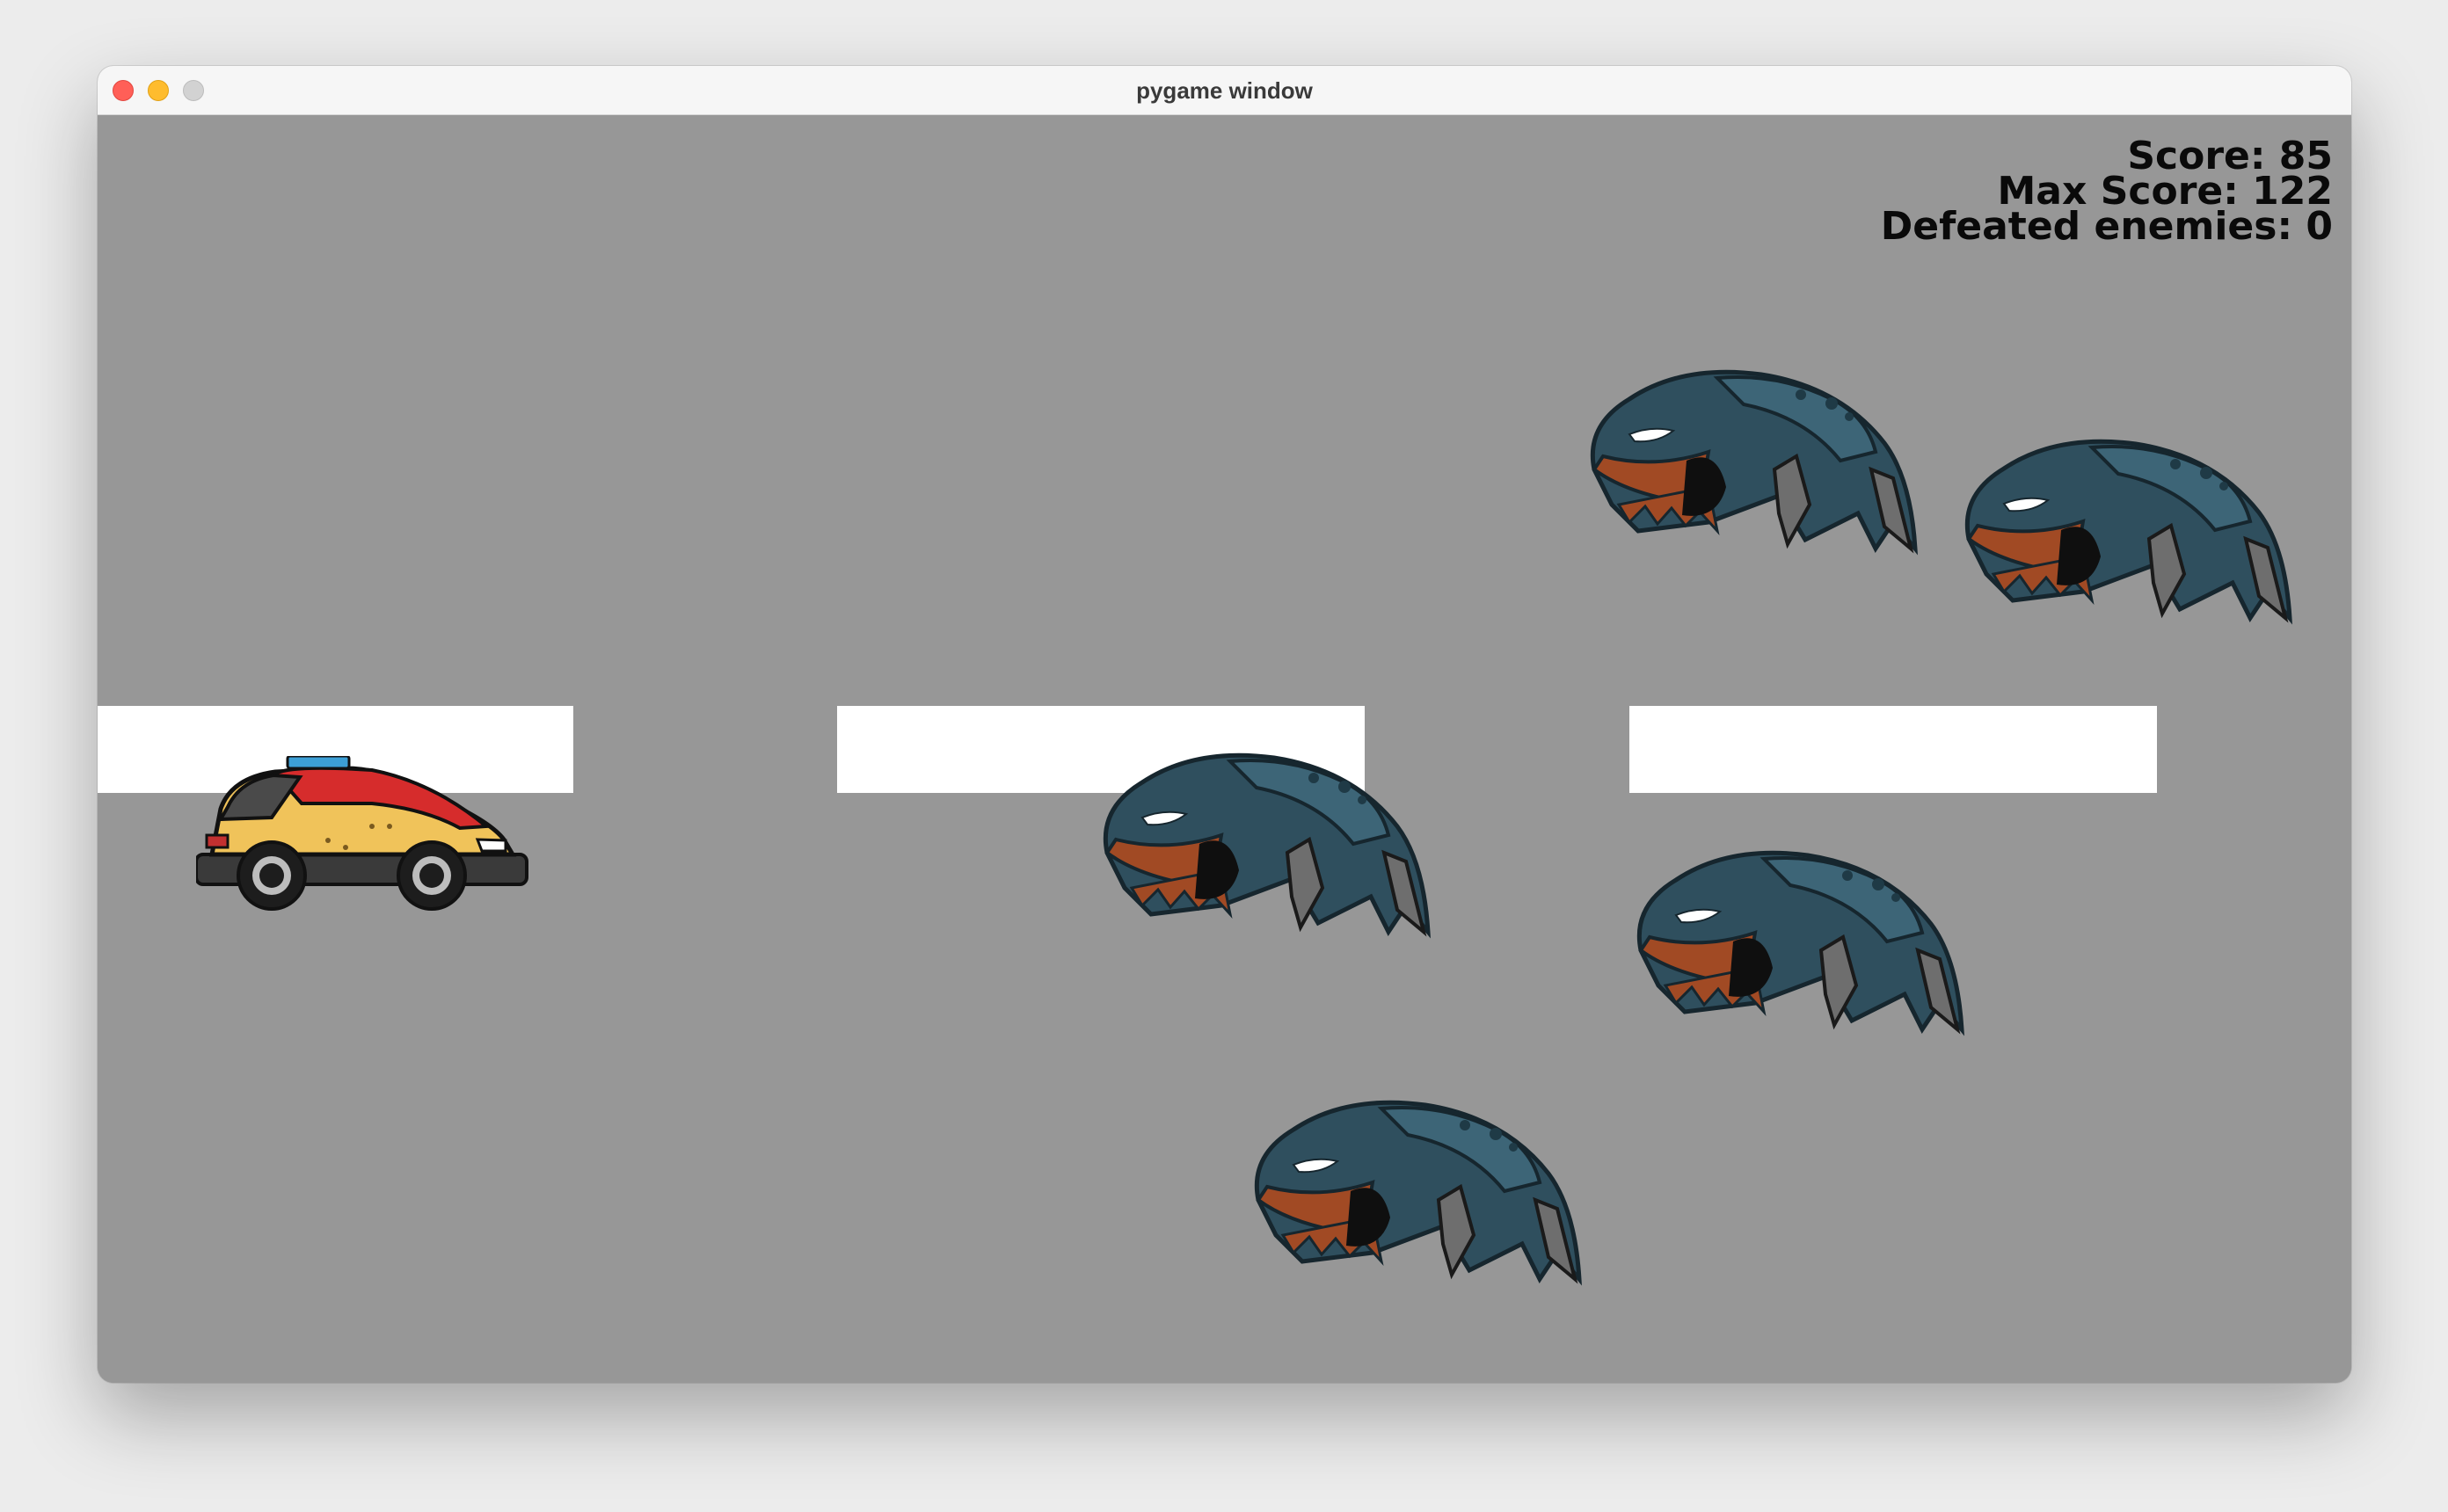  Describe the element at coordinates (362, 834) in the screenshot. I see `player-car` at that location.